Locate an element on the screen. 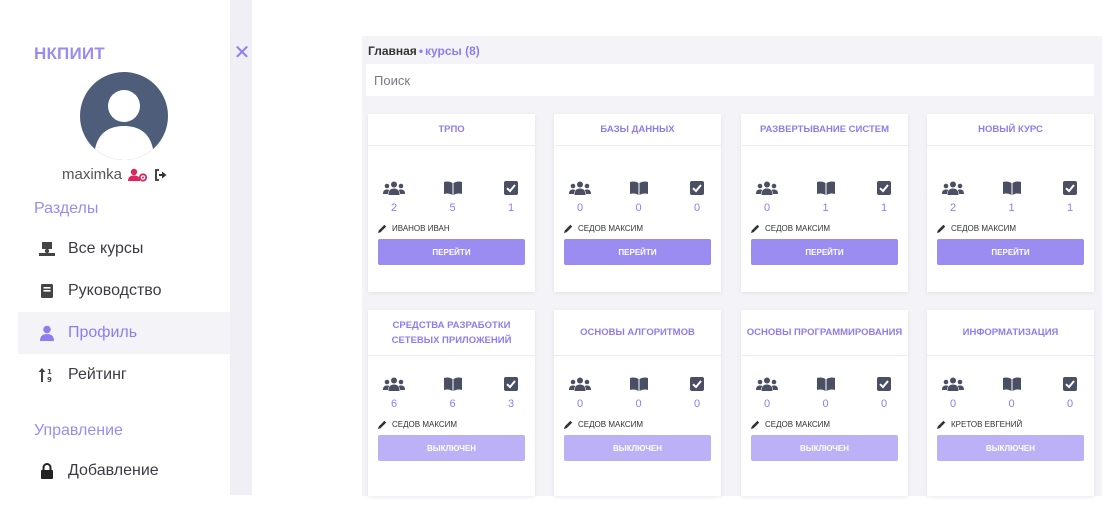 This screenshot has width=1112, height=529. svg-text: 1 is located at coordinates (49, 372).